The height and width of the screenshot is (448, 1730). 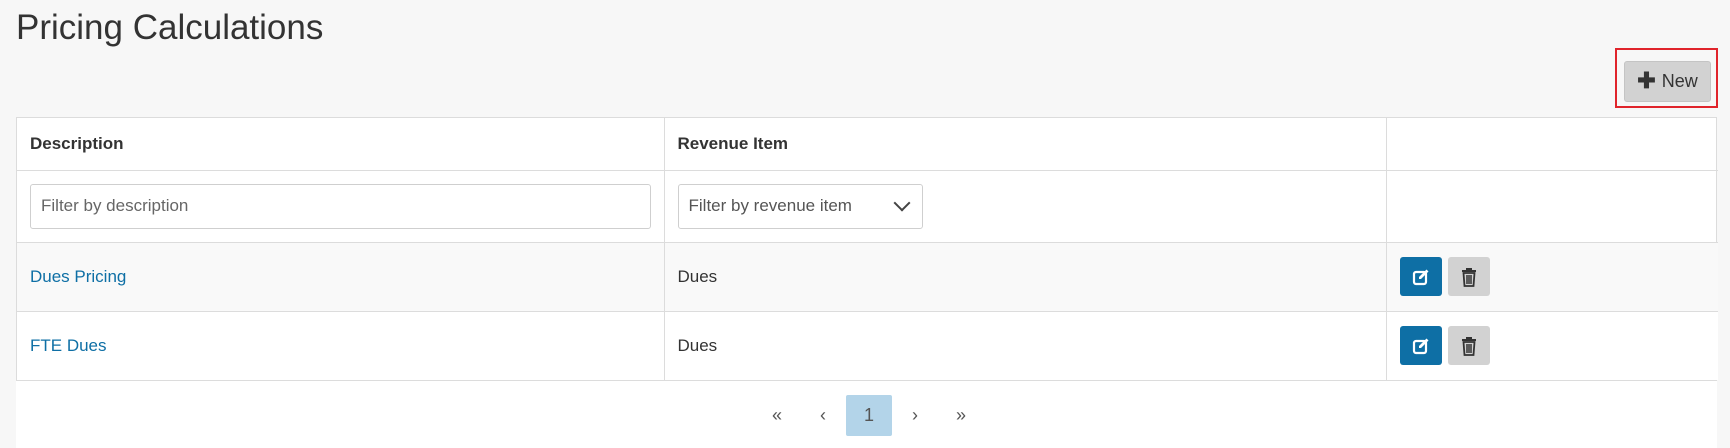 I want to click on table-header-row: Description Revenue Item, so click(x=867, y=144).